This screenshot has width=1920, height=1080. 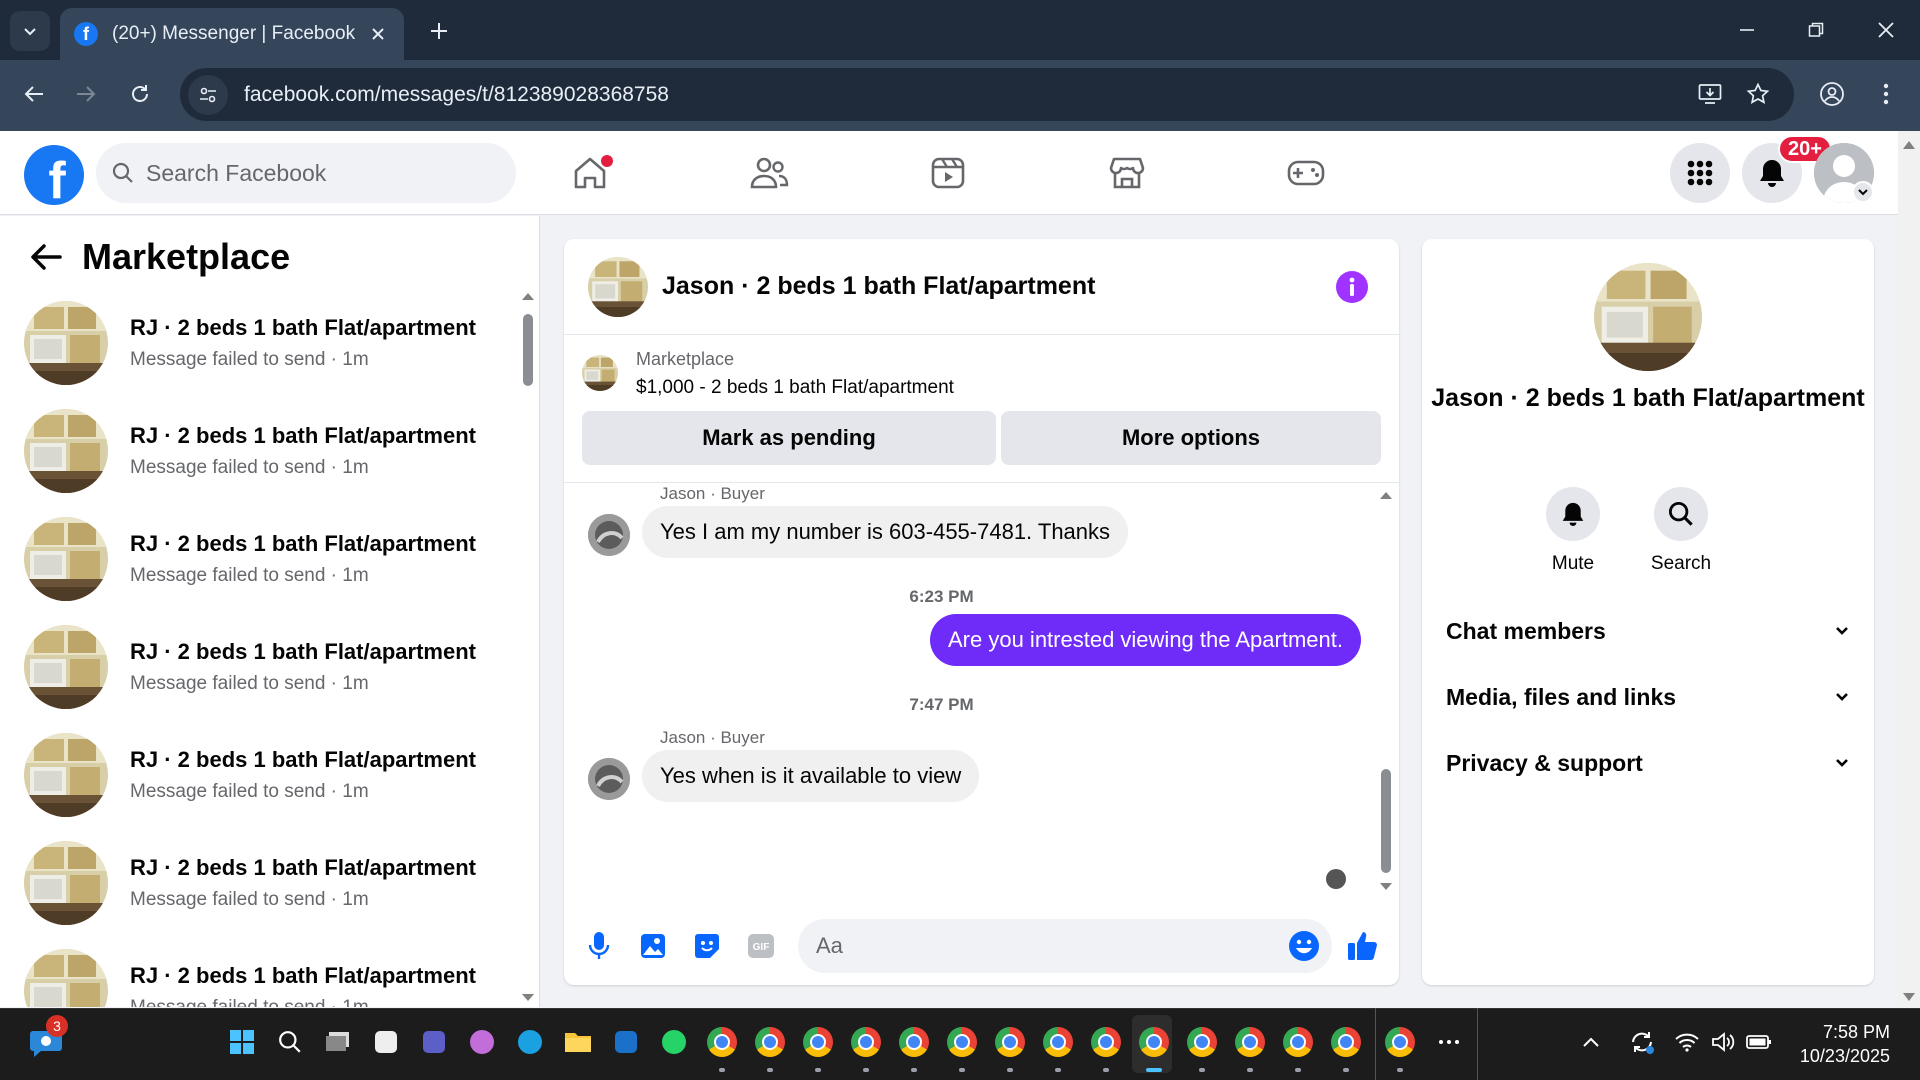 I want to click on close-window-button, so click(x=1886, y=30).